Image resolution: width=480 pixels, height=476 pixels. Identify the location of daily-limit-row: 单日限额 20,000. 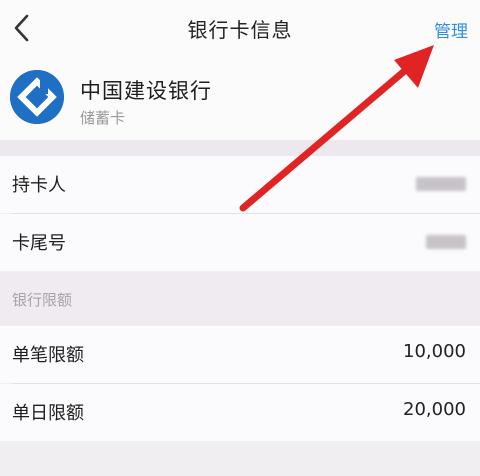
(240, 412).